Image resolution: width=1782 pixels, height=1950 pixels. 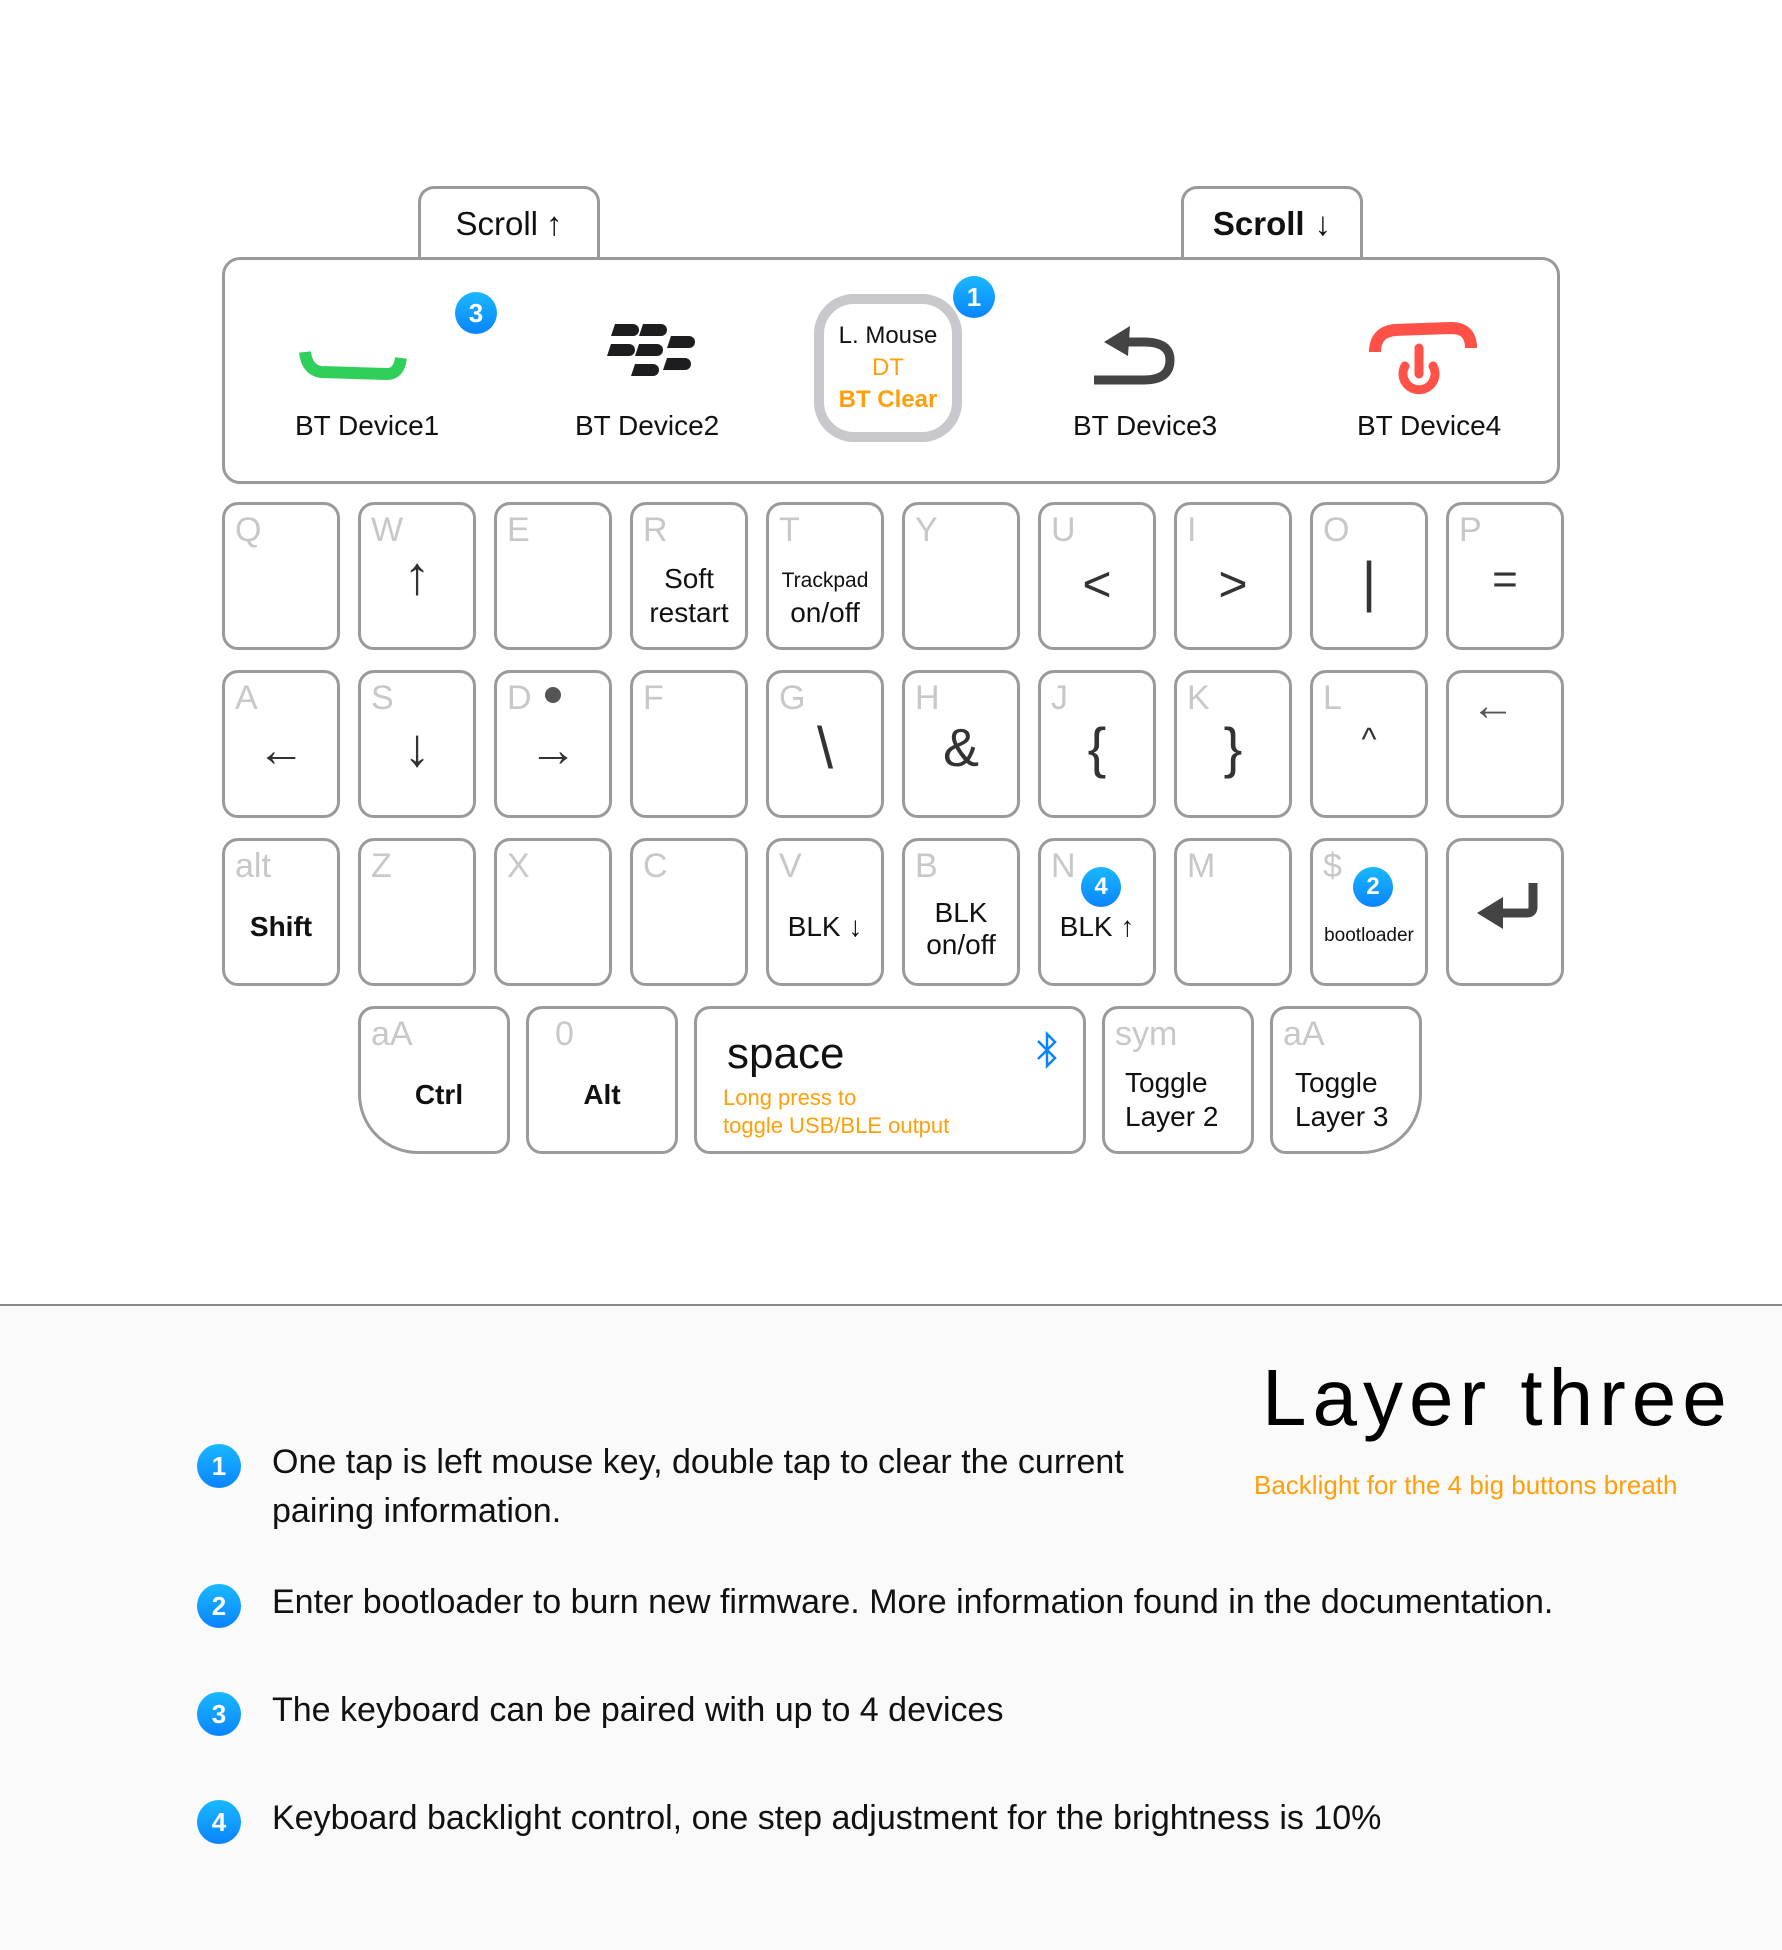 What do you see at coordinates (1466, 1485) in the screenshot?
I see `layer-subtitle: Backlight for the 4 big buttons breath` at bounding box center [1466, 1485].